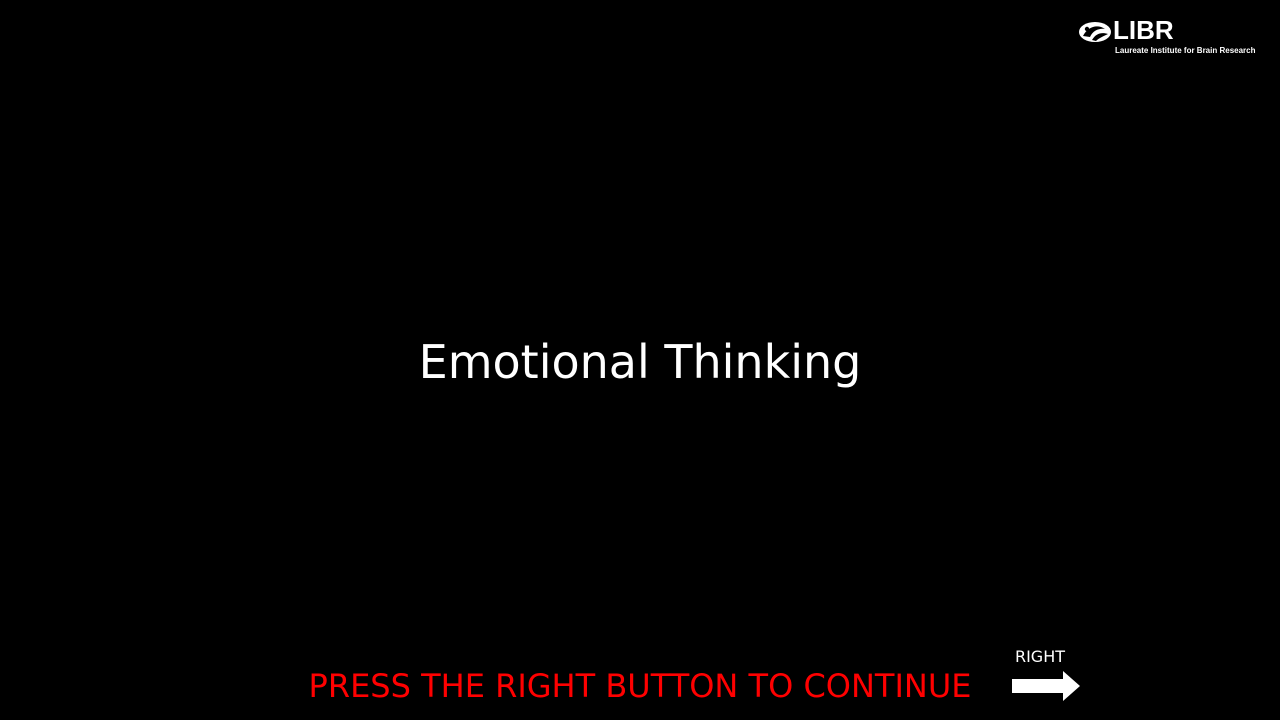  What do you see at coordinates (1185, 50) in the screenshot?
I see `logo-subtitle: Laureate Institute for Brain Research` at bounding box center [1185, 50].